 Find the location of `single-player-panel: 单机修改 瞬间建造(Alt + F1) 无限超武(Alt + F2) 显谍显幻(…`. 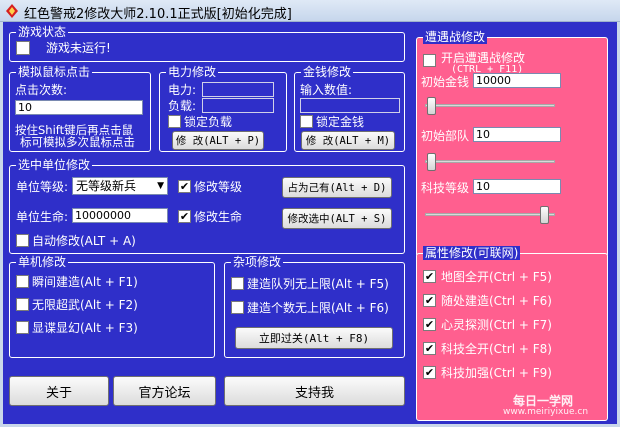

single-player-panel: 单机修改 瞬间建造(Alt + F1) 无限超武(Alt + F2) 显谍显幻(… is located at coordinates (112, 306).